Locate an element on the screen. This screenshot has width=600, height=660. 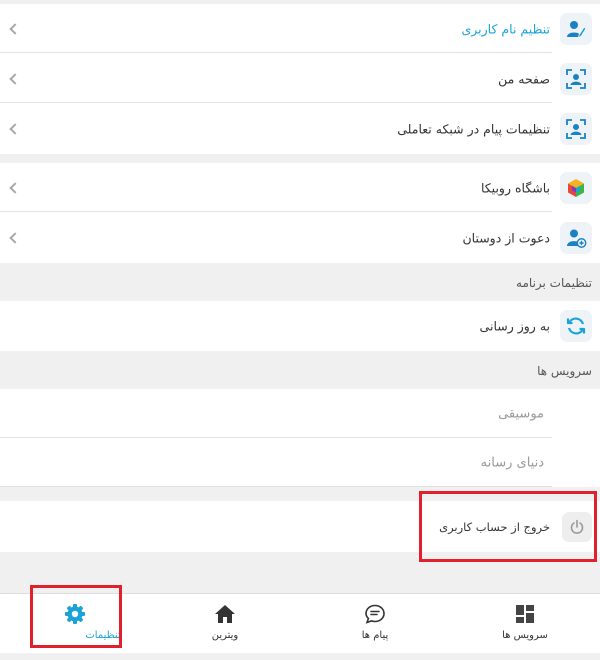
menu-item-username: تنظیم نام کاربری is located at coordinates (300, 28).